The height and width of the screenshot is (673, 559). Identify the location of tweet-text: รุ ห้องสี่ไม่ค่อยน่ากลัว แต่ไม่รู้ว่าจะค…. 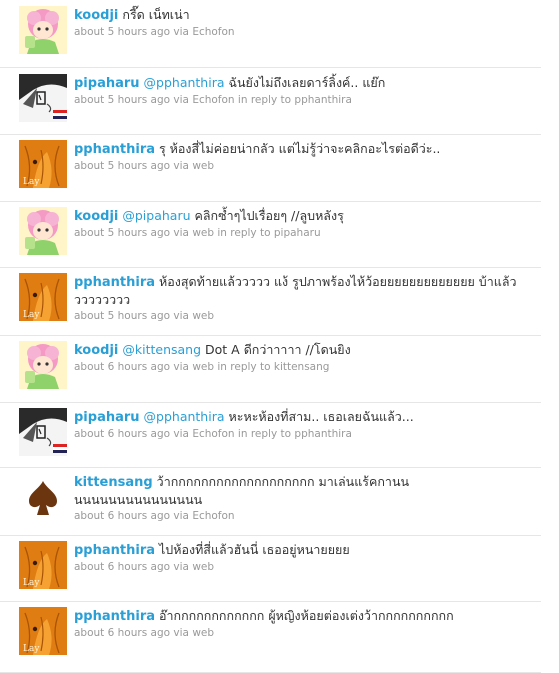
(300, 148).